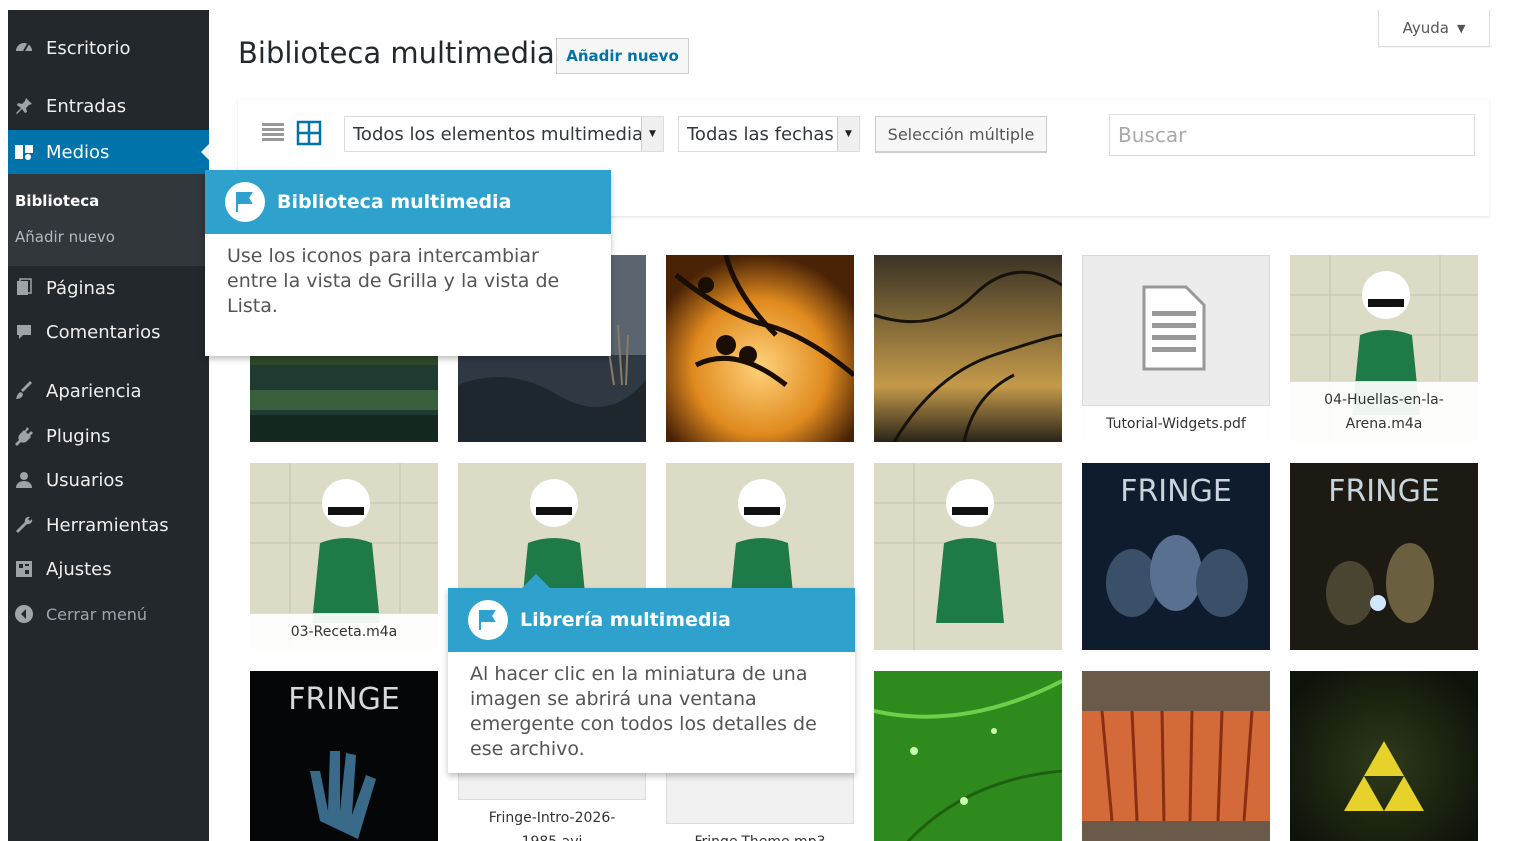 This screenshot has width=1514, height=841. Describe the element at coordinates (108, 525) in the screenshot. I see `menu-item-herramientas: Herramientas` at that location.